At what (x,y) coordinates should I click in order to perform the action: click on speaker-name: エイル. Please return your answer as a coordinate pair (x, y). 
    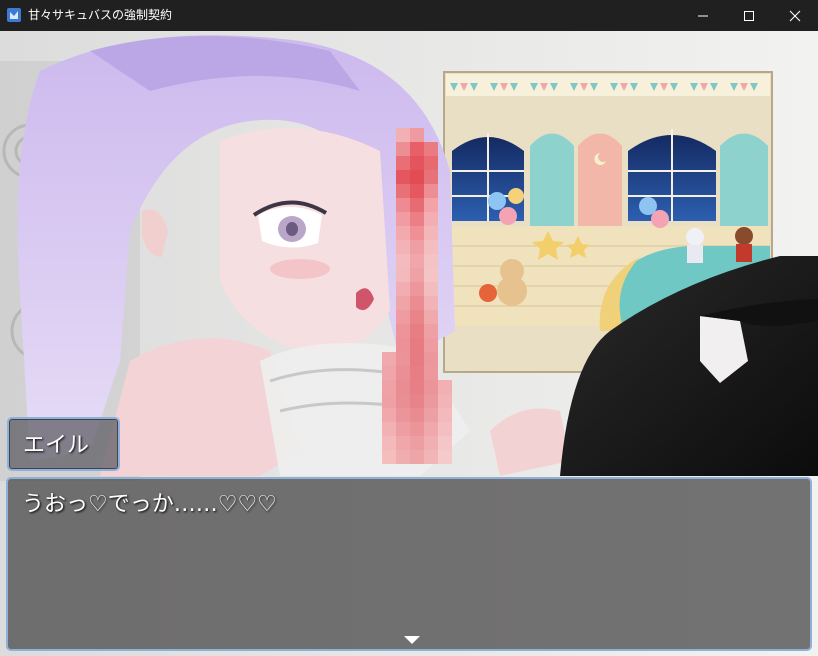
    Looking at the image, I should click on (56, 445).